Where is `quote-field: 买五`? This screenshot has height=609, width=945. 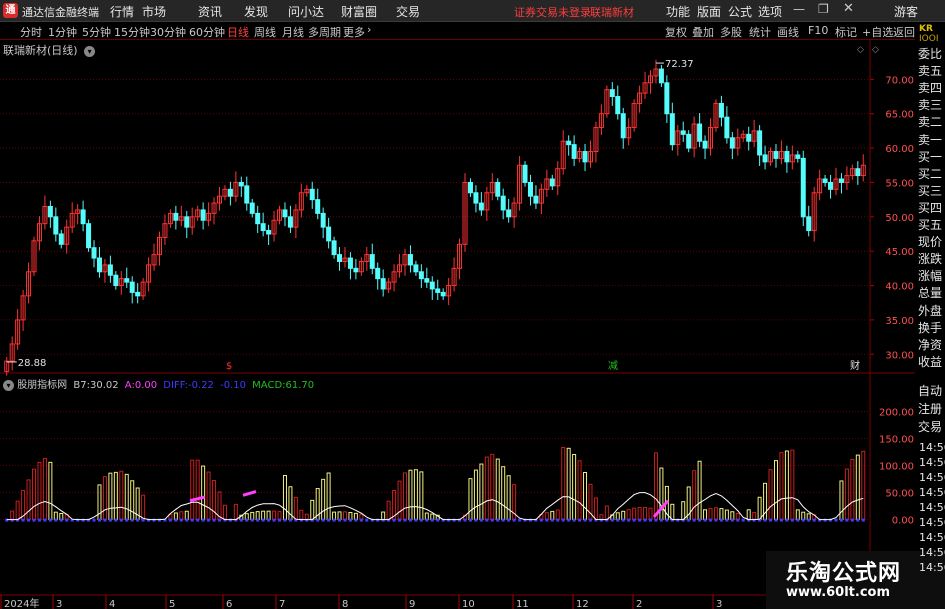
quote-field: 买五 is located at coordinates (930, 225).